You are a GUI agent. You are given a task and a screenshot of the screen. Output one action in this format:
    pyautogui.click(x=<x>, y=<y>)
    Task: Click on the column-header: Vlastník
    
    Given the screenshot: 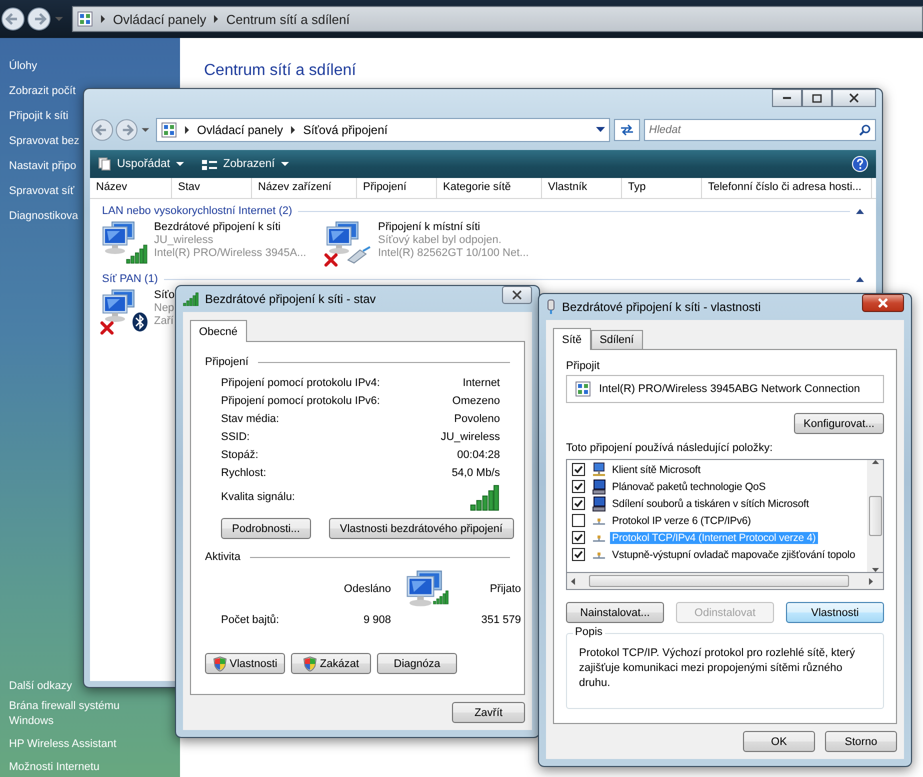 What is the action you would take?
    pyautogui.click(x=582, y=188)
    